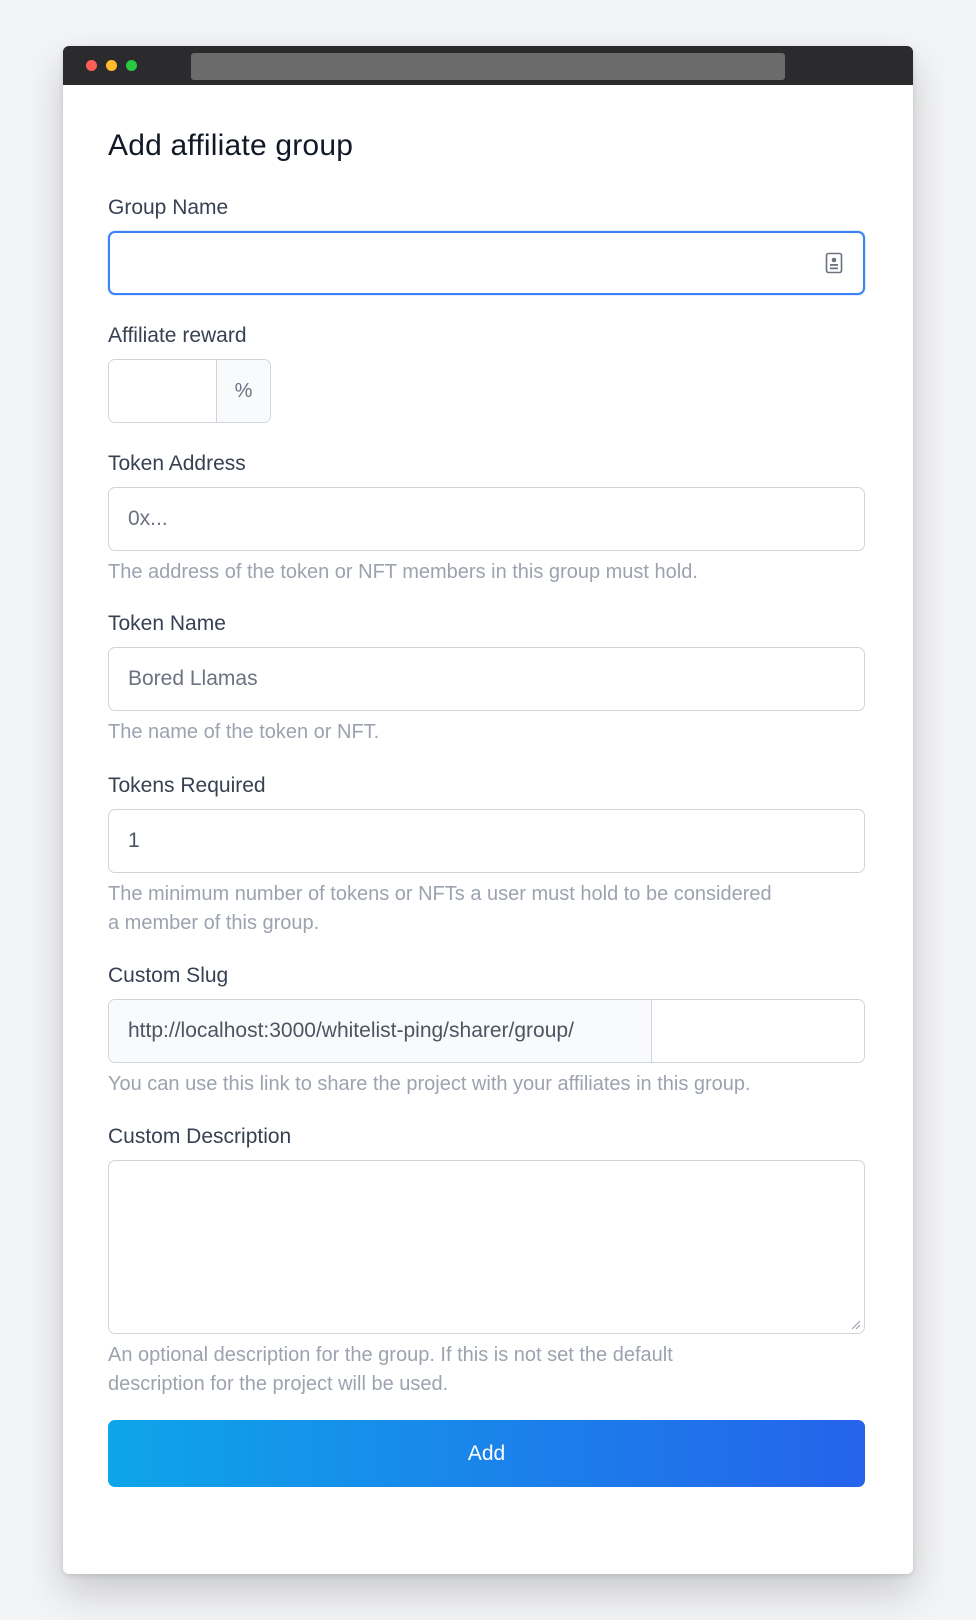 The height and width of the screenshot is (1620, 976). What do you see at coordinates (168, 207) in the screenshot?
I see `group-name-label: Group Name` at bounding box center [168, 207].